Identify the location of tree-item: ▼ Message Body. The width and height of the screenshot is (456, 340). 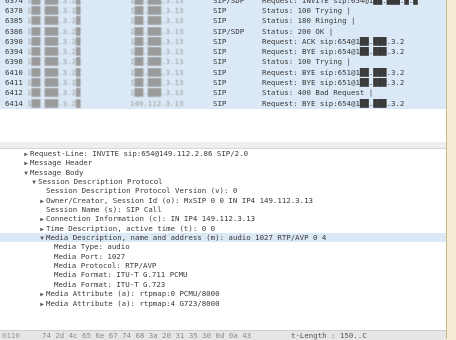
(223, 172).